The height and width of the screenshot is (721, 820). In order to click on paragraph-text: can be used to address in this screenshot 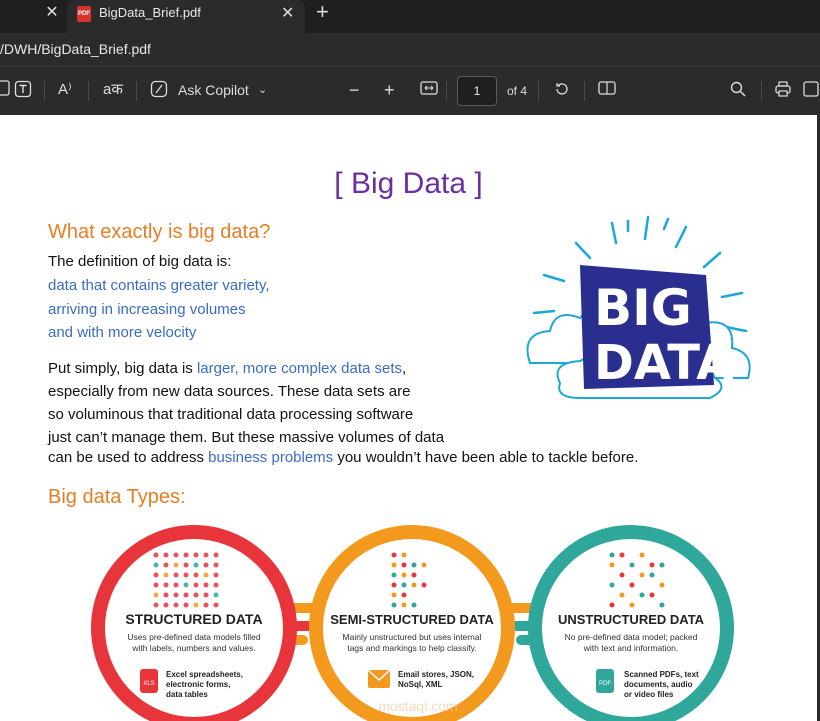, I will do `click(128, 457)`.